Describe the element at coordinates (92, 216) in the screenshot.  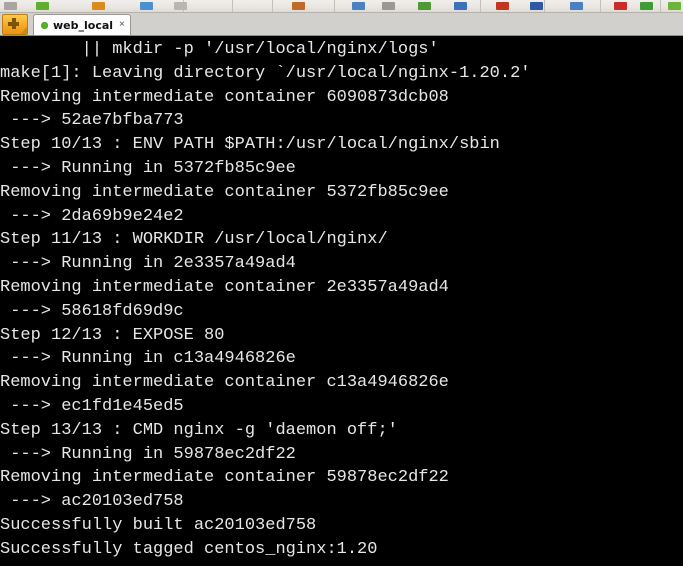
I see `terminal-line: ---> 2da69b9e24e2` at that location.